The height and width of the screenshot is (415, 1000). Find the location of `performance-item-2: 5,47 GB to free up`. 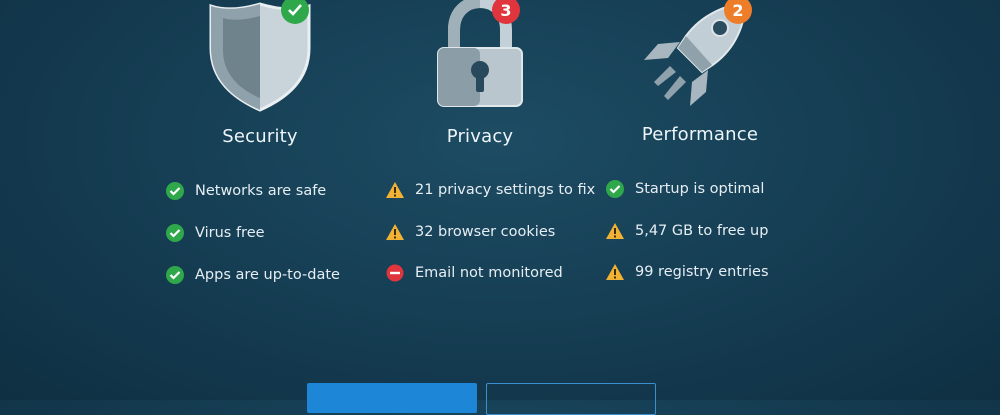

performance-item-2: 5,47 GB to free up is located at coordinates (686, 231).